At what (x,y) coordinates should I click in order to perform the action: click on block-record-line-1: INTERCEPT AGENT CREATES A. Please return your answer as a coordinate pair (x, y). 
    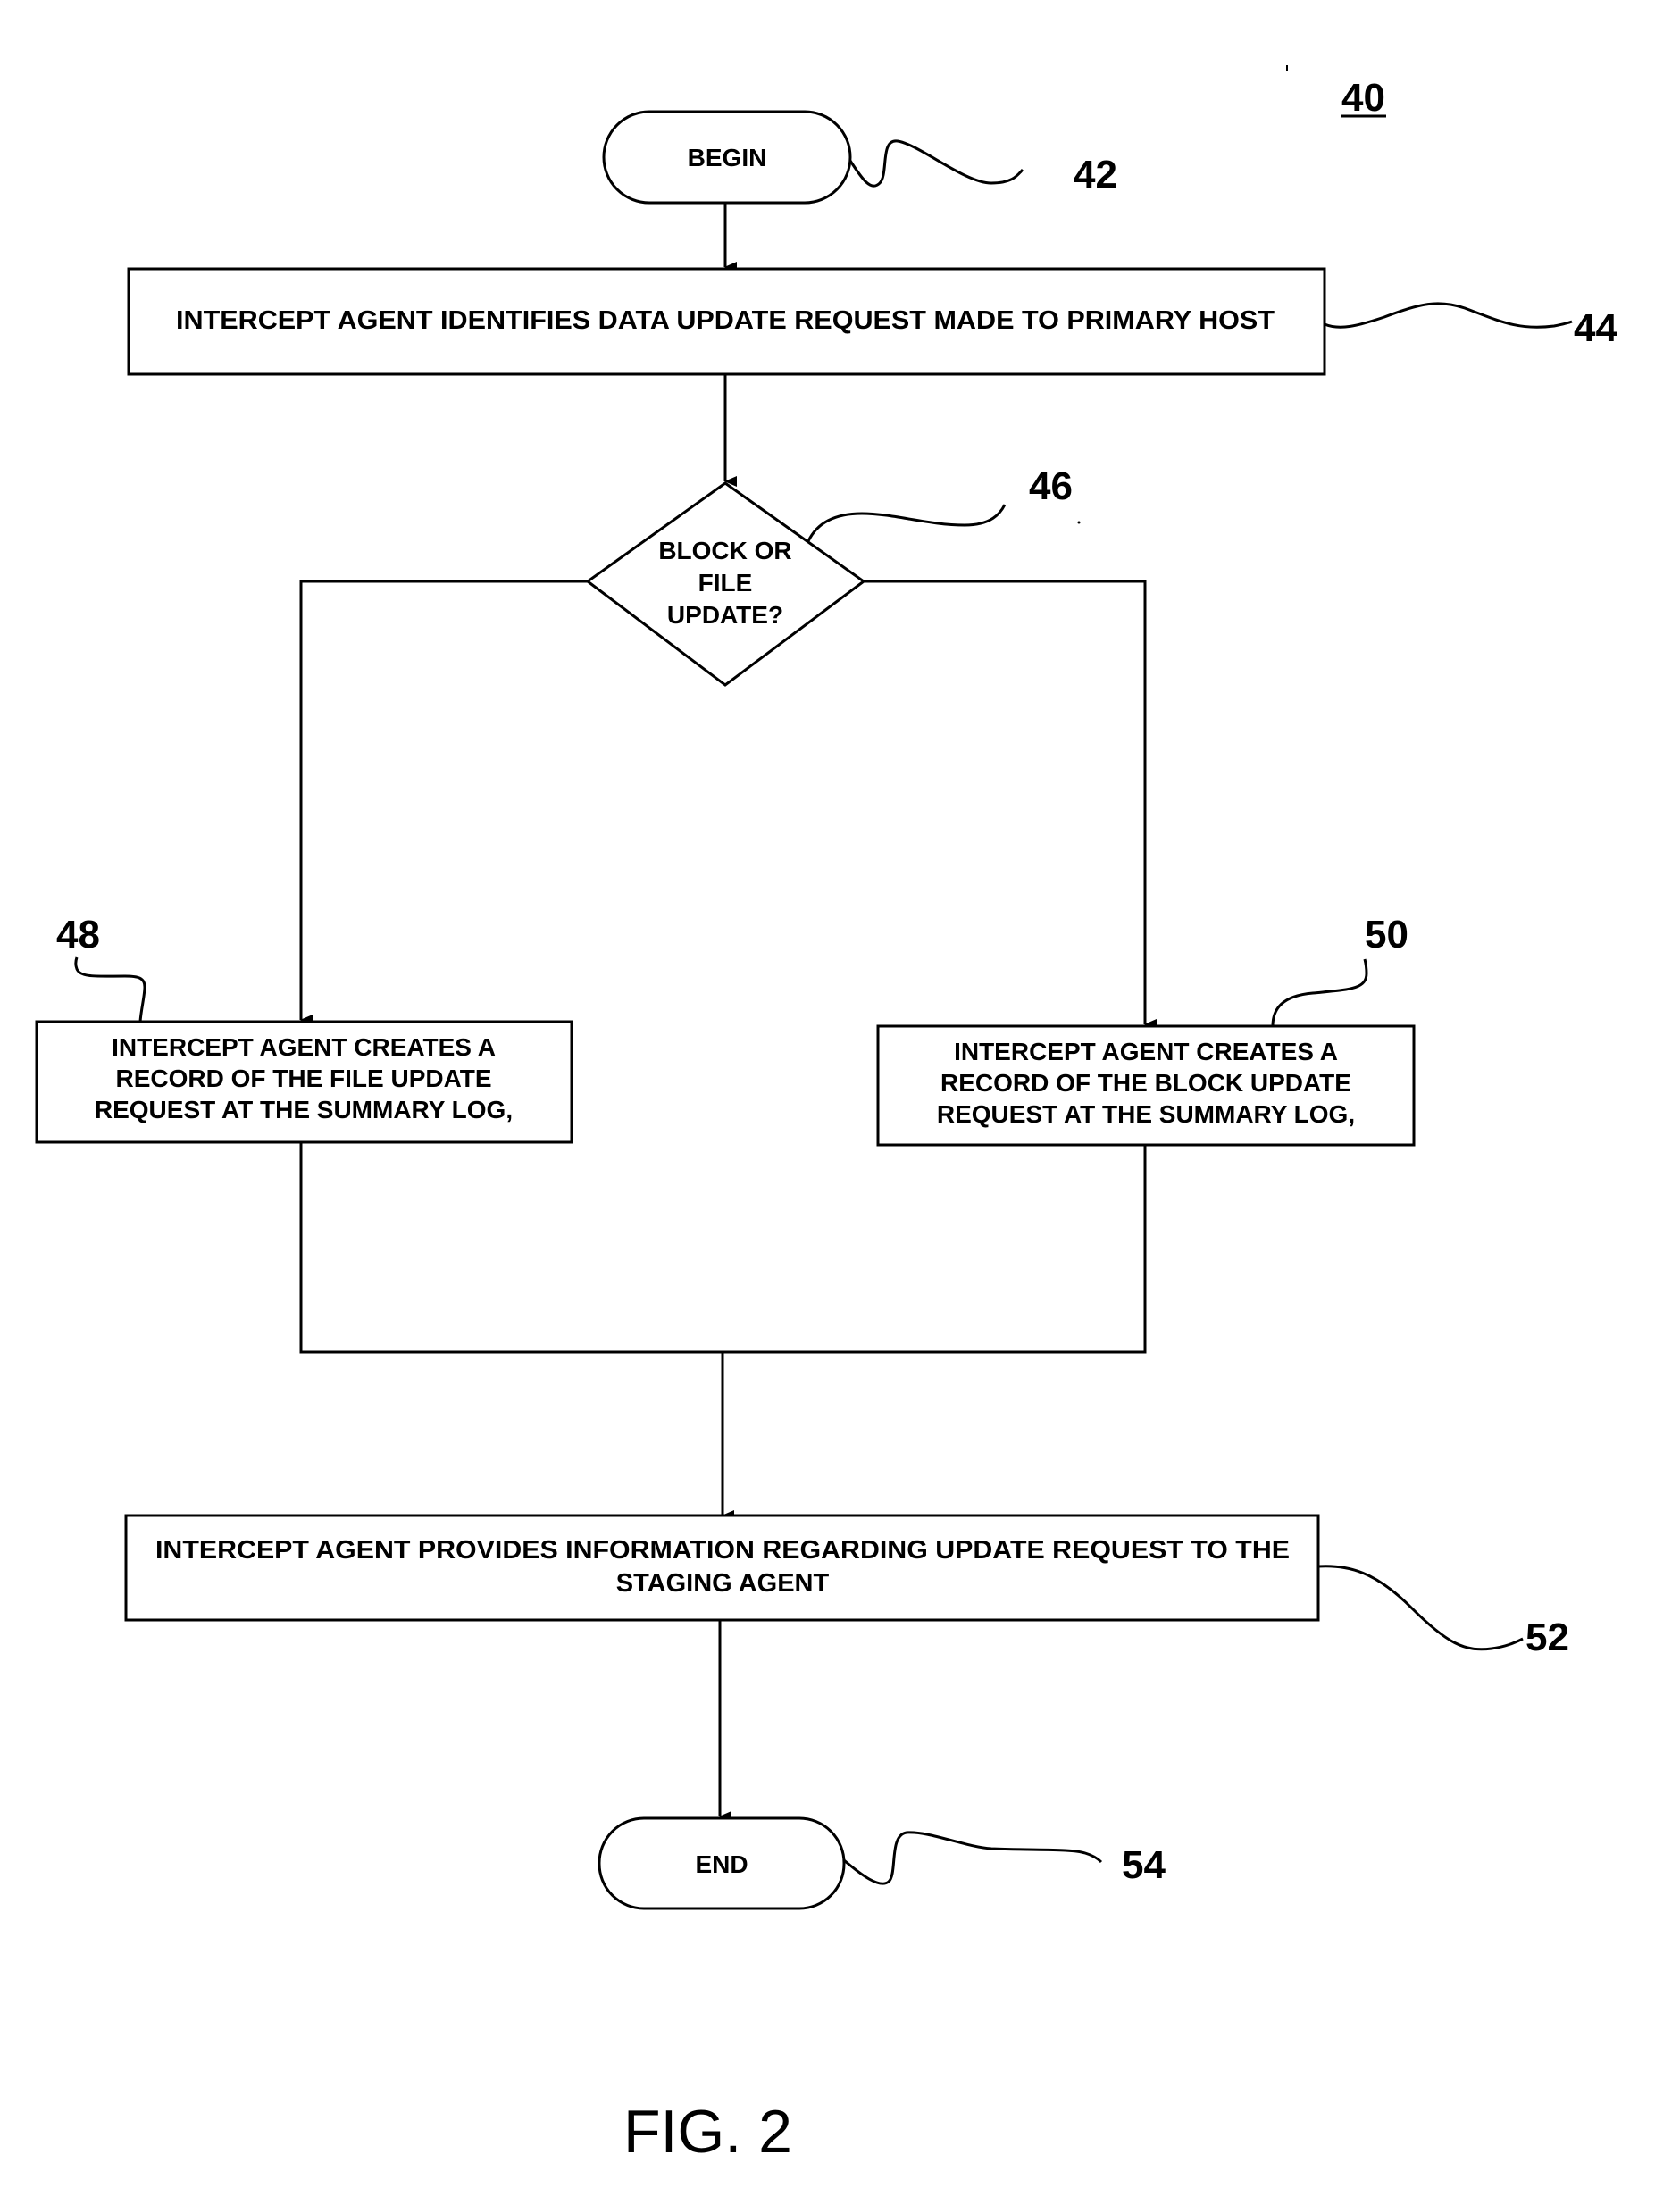
    Looking at the image, I should click on (1146, 1052).